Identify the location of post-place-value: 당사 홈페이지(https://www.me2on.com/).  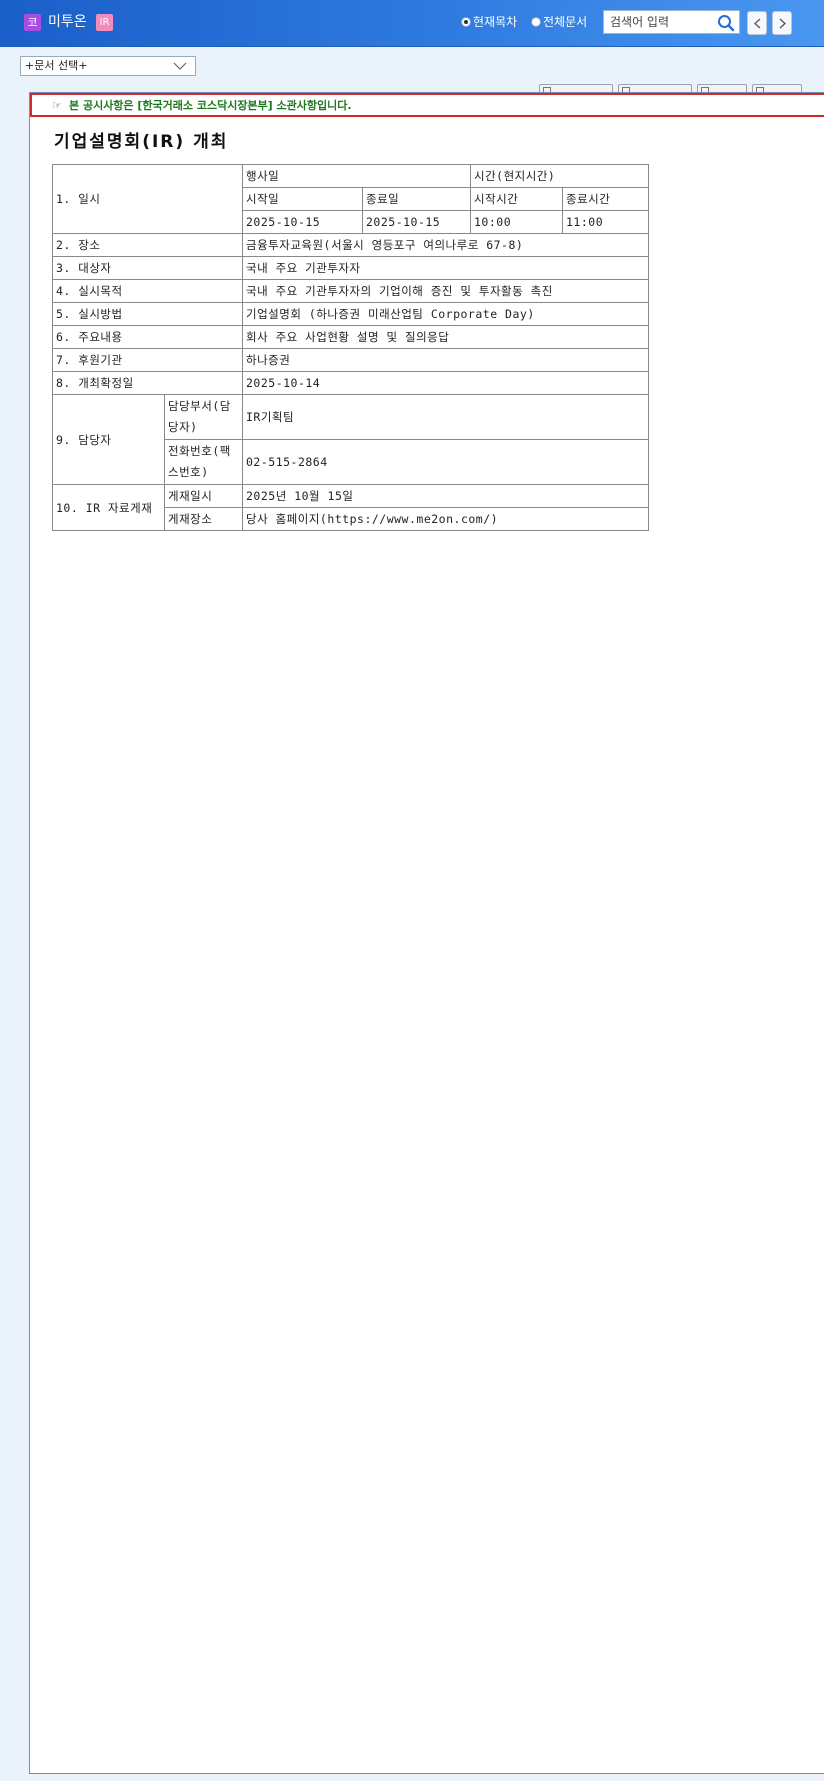
(445, 519).